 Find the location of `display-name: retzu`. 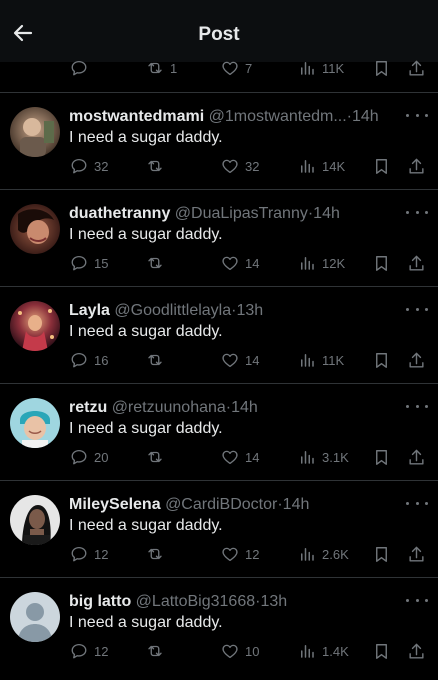

display-name: retzu is located at coordinates (88, 407).